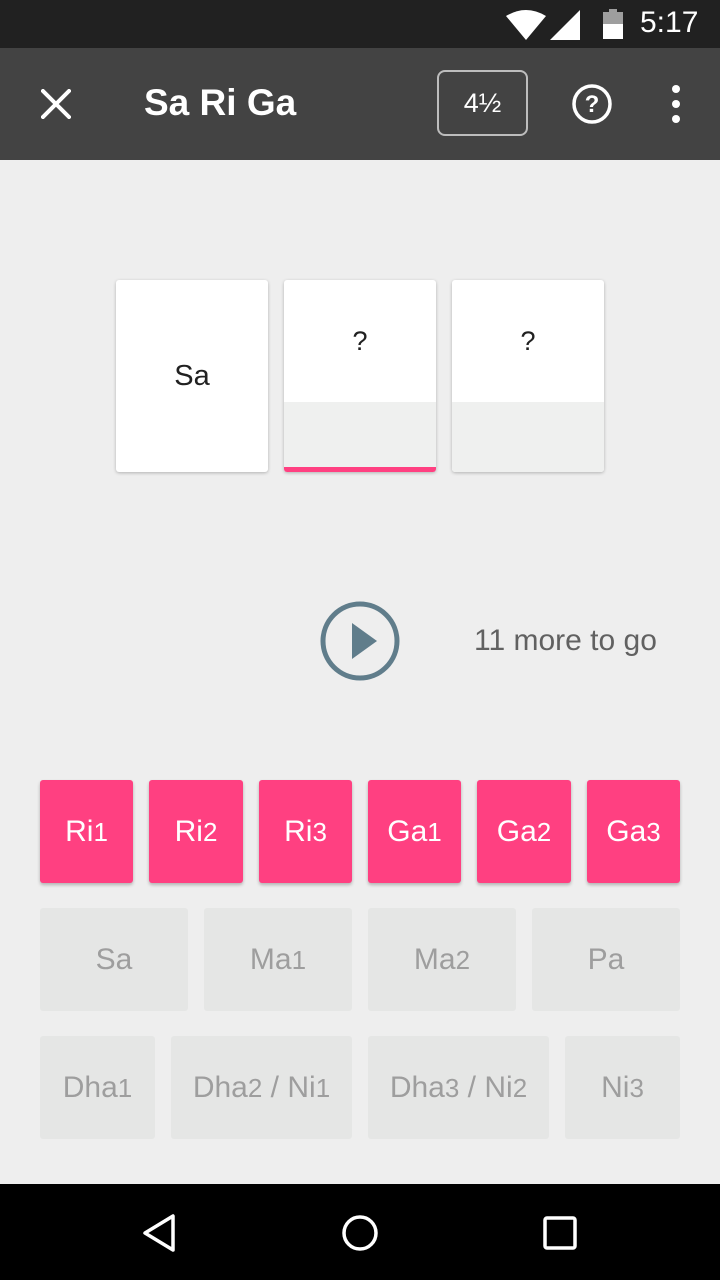 The height and width of the screenshot is (1280, 720). What do you see at coordinates (360, 104) in the screenshot?
I see `app-bar: Sa Ri Ga 4½ ?` at bounding box center [360, 104].